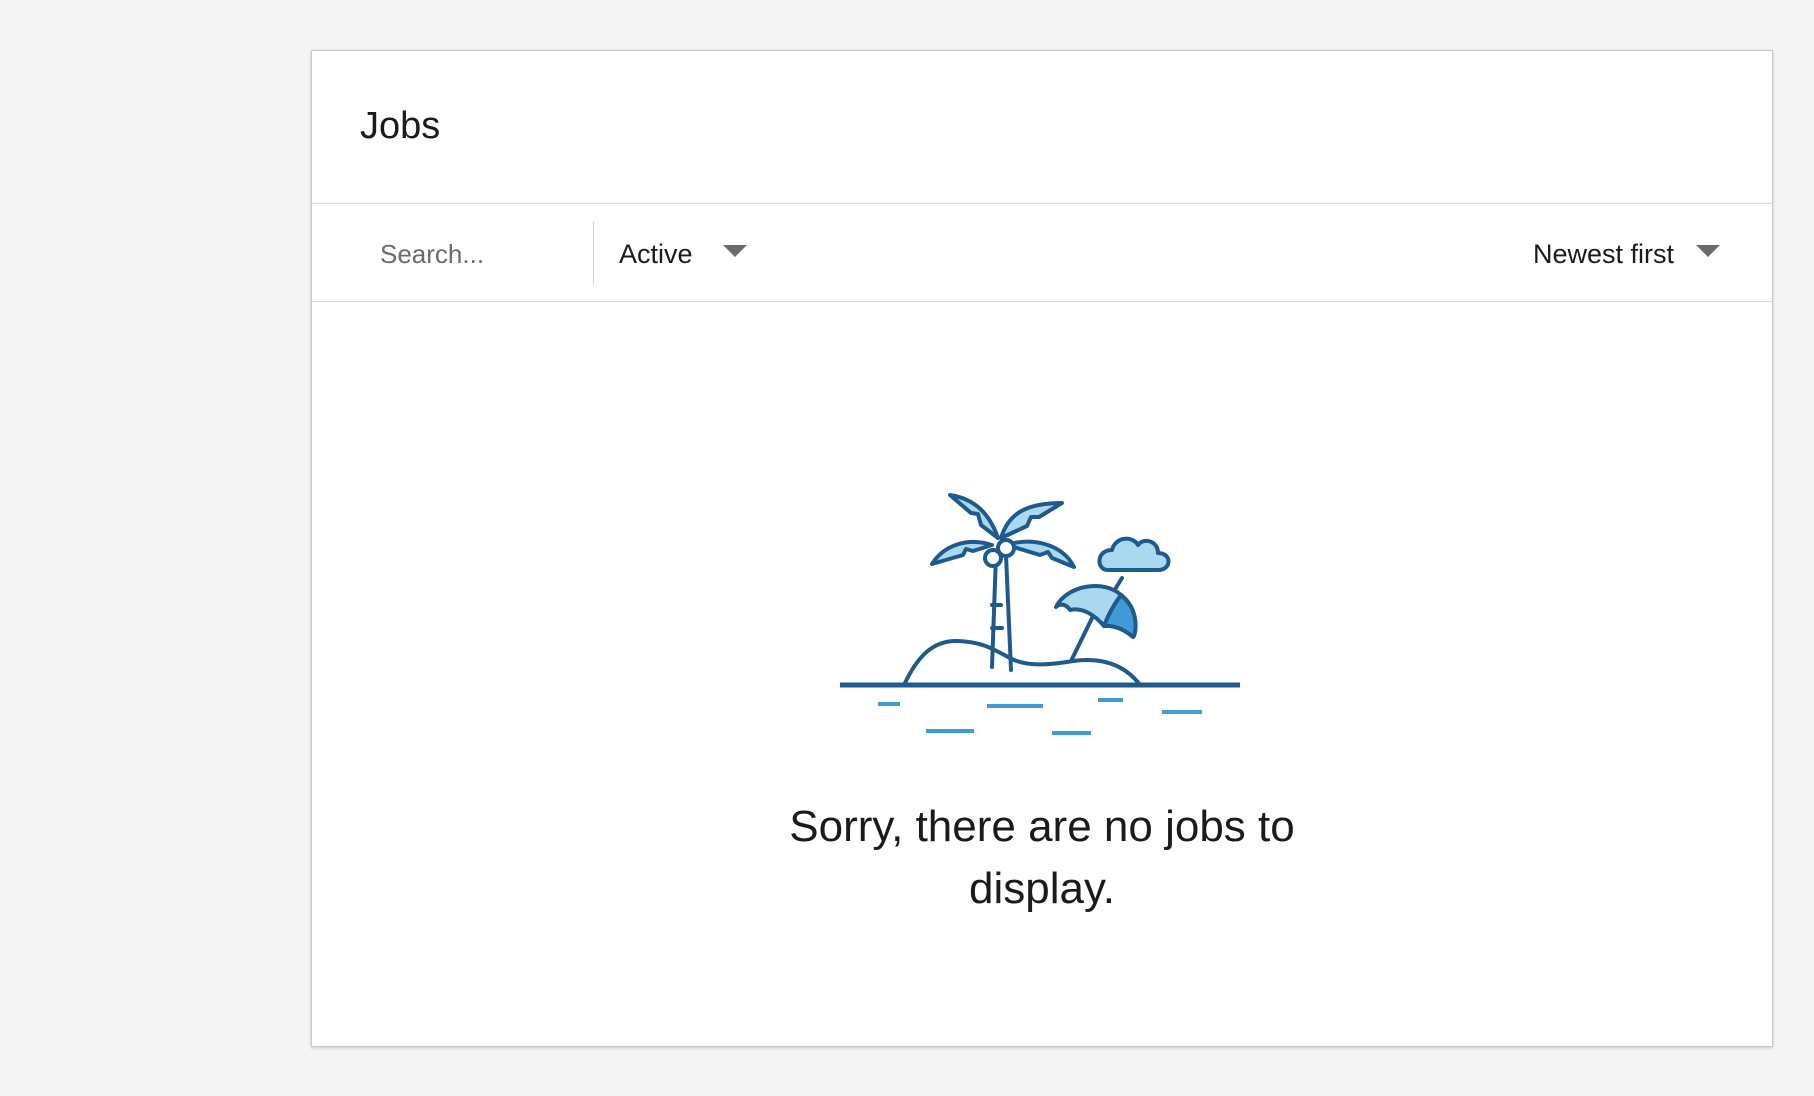 Image resolution: width=1814 pixels, height=1096 pixels. I want to click on status-filter-dropdown: Active, so click(683, 254).